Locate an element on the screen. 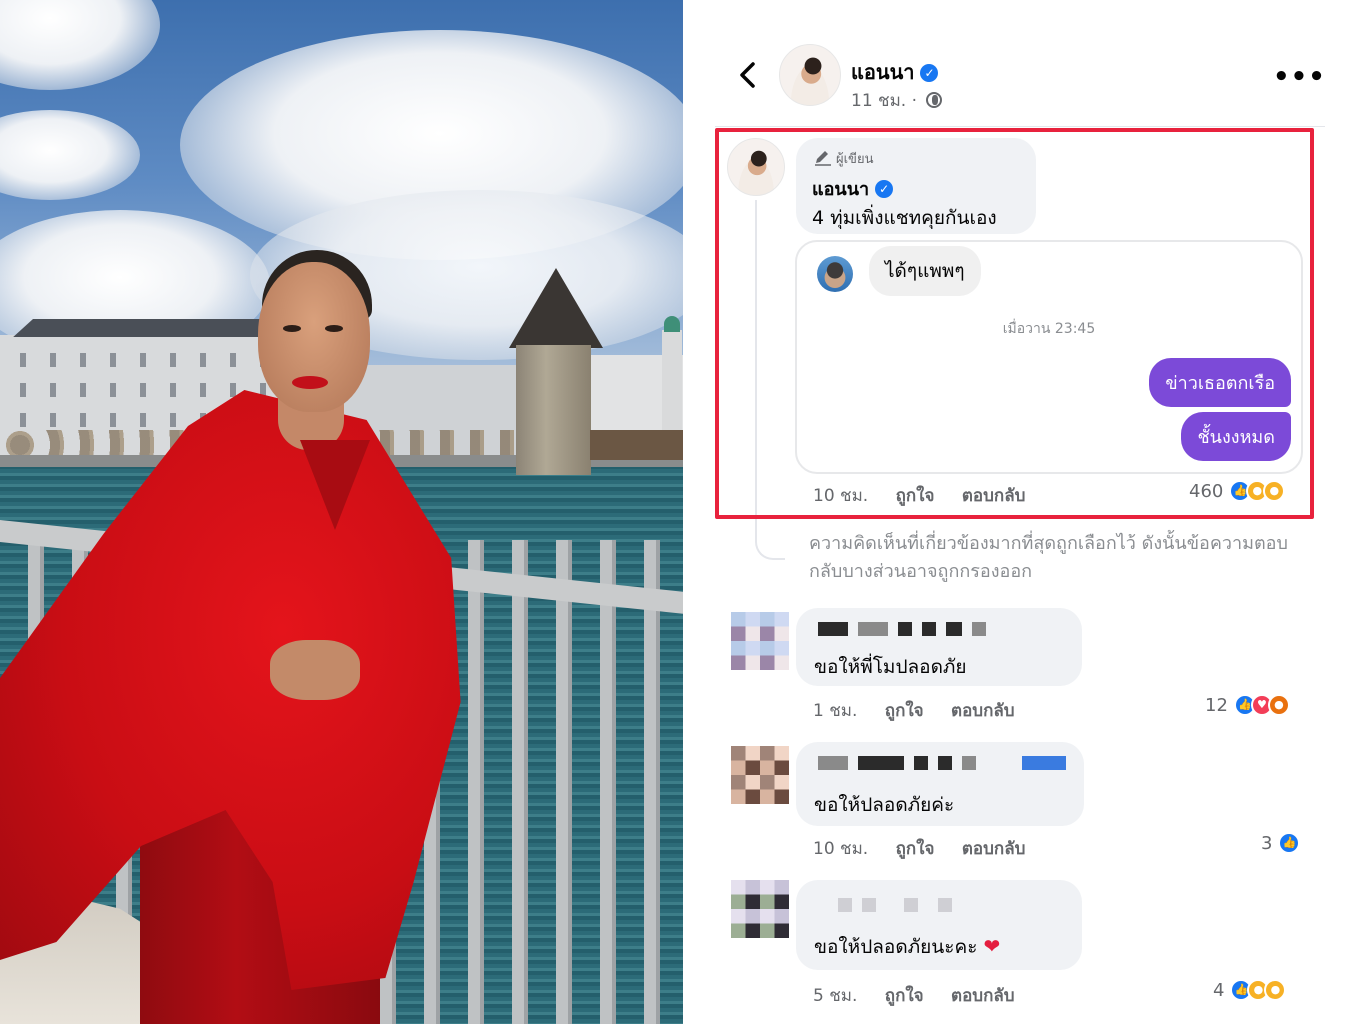 The image size is (1365, 1024). comment-text: ขอให้ปลอดภัยค่ะ is located at coordinates (884, 805).